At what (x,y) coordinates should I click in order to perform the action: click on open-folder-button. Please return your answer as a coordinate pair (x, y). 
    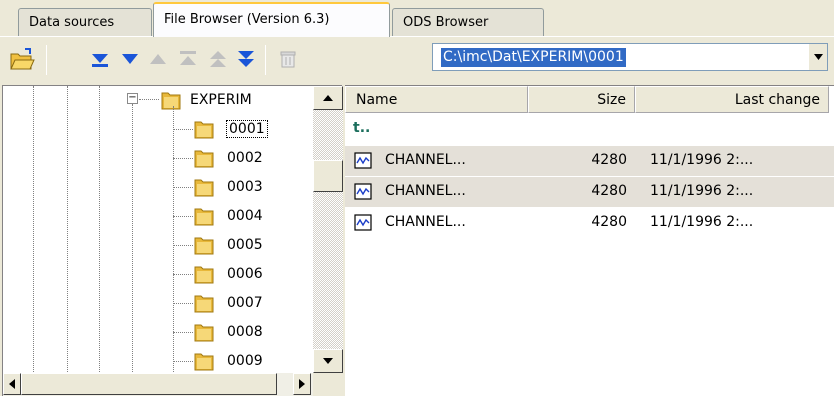
    Looking at the image, I should click on (22, 59).